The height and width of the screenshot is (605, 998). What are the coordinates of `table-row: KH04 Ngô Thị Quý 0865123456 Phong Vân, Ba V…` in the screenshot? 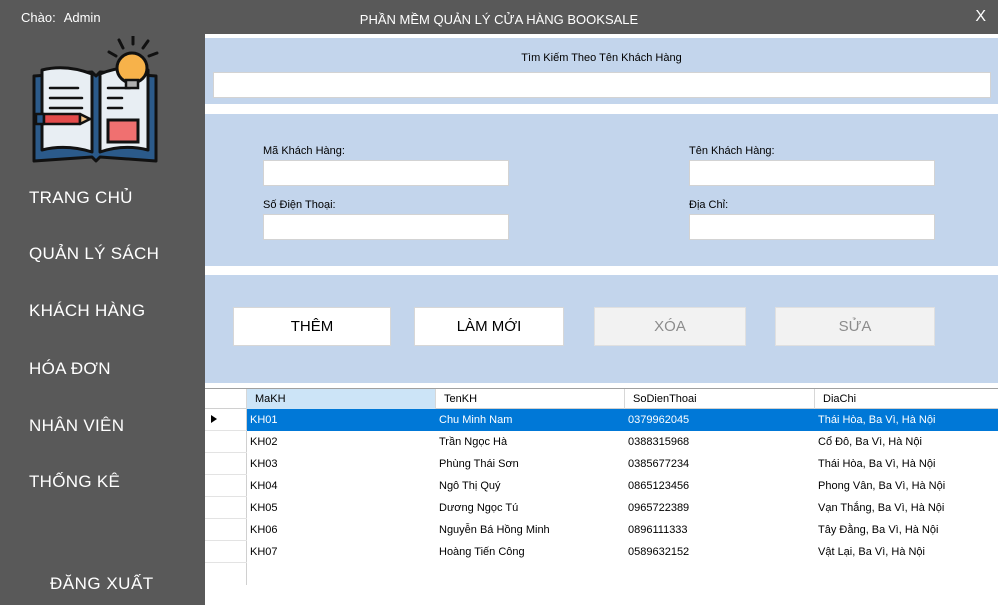 It's located at (622, 486).